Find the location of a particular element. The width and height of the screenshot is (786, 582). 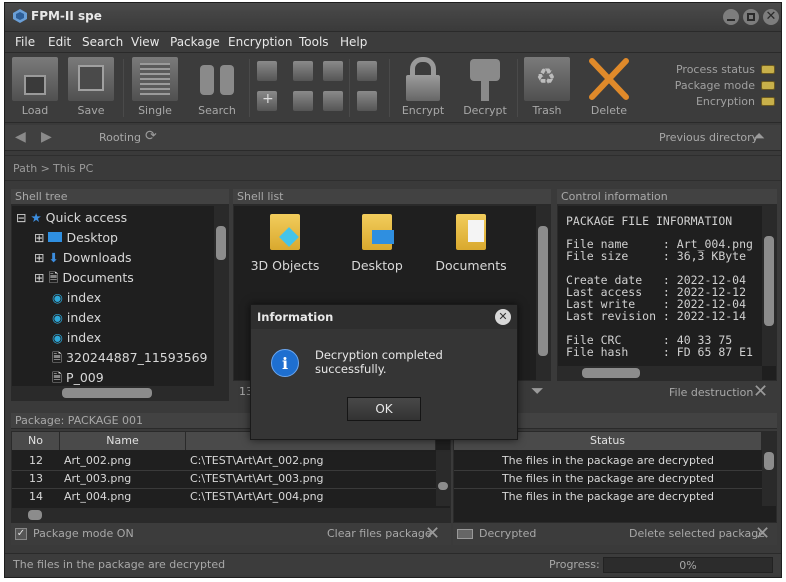

list-item-desktop: Desktop is located at coordinates (377, 243).